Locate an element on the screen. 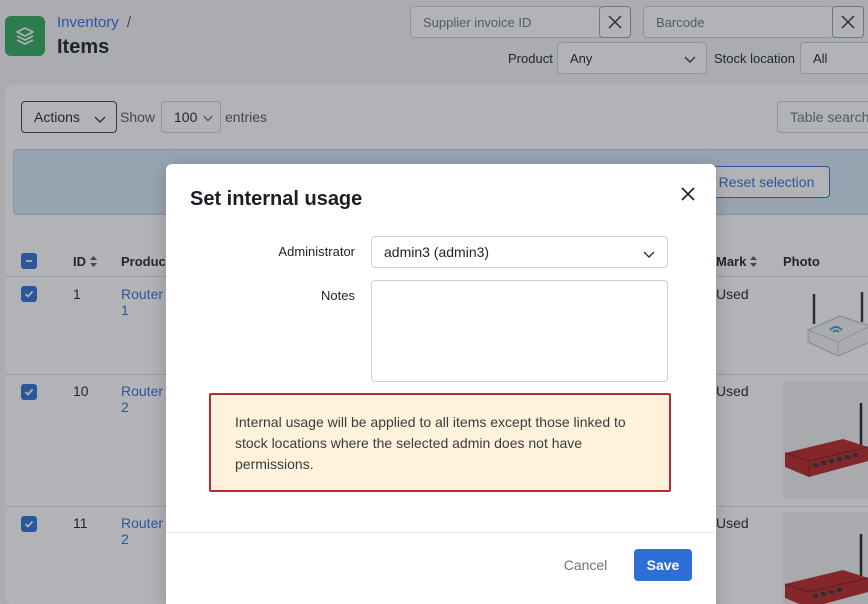 The image size is (868, 604). close-icon is located at coordinates (688, 194).